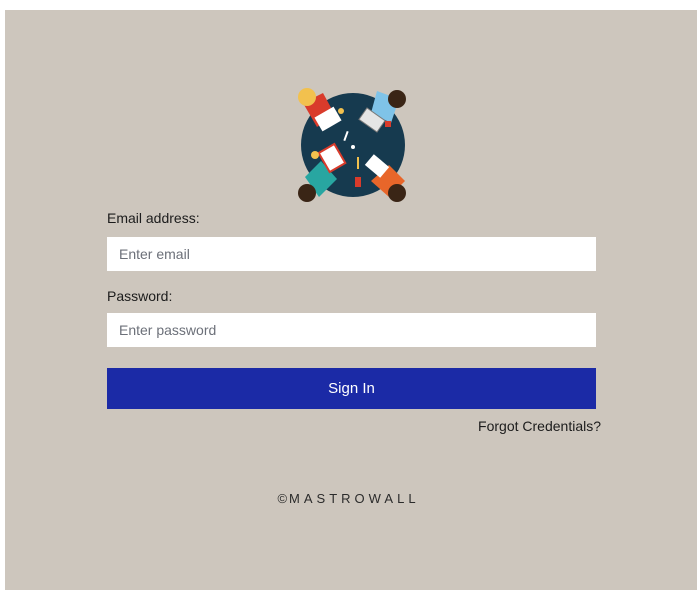  Describe the element at coordinates (352, 145) in the screenshot. I see `team-meeting-table-icon` at that location.